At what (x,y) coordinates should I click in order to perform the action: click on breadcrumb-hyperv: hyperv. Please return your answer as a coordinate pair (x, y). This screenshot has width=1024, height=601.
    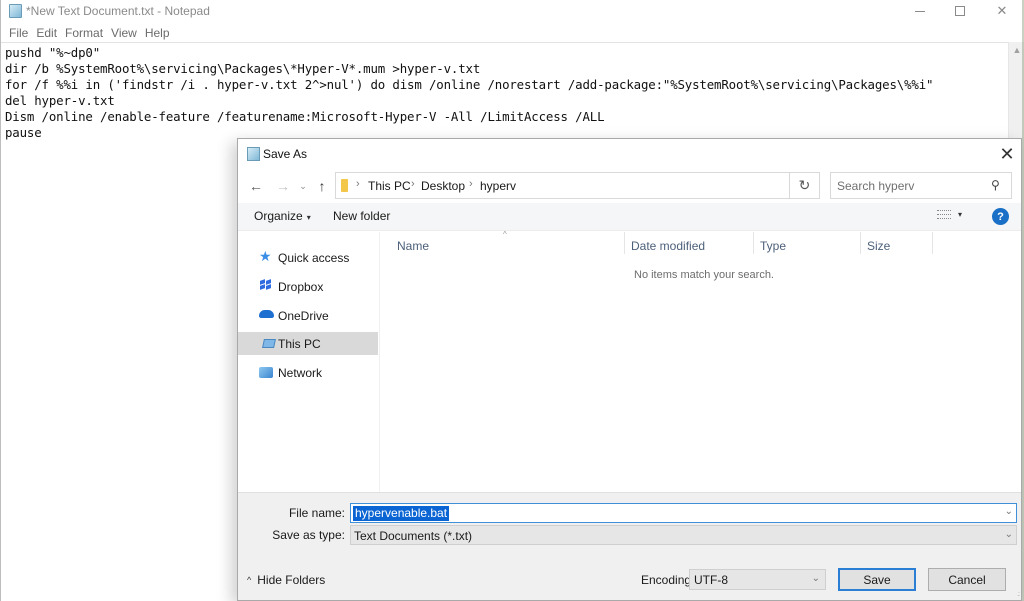
    Looking at the image, I should click on (498, 186).